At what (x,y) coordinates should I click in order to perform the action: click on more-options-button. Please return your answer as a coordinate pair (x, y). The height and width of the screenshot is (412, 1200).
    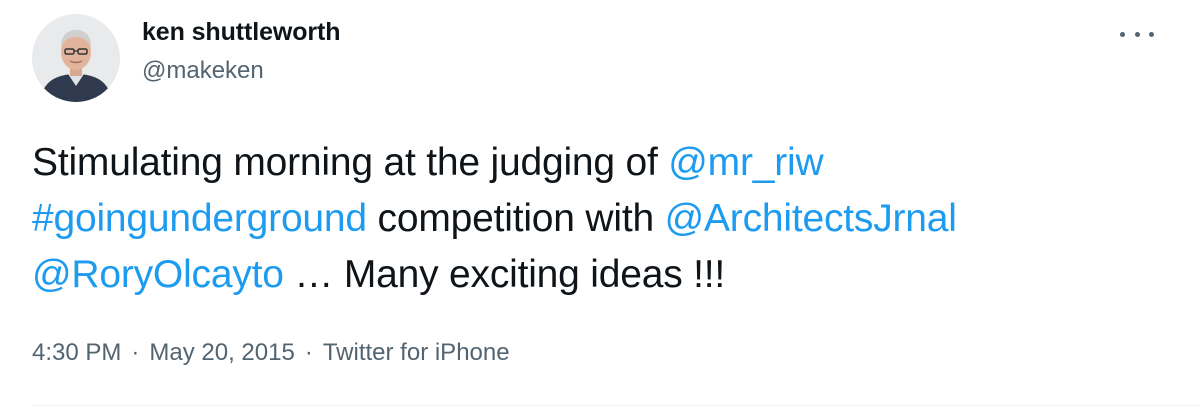
    Looking at the image, I should click on (1137, 34).